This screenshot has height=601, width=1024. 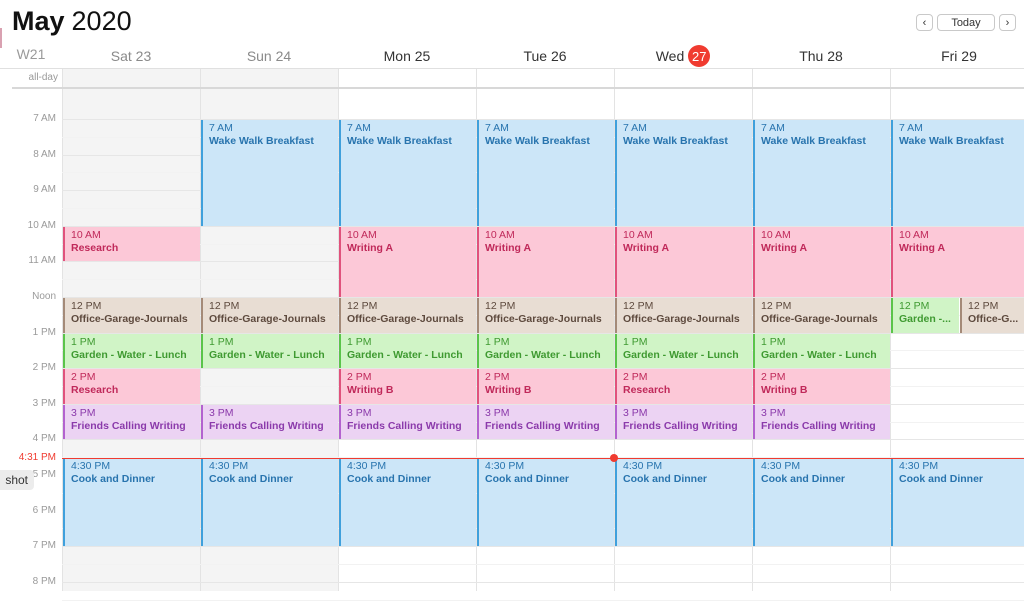 What do you see at coordinates (44, 296) in the screenshot?
I see `hour-label: Noon` at bounding box center [44, 296].